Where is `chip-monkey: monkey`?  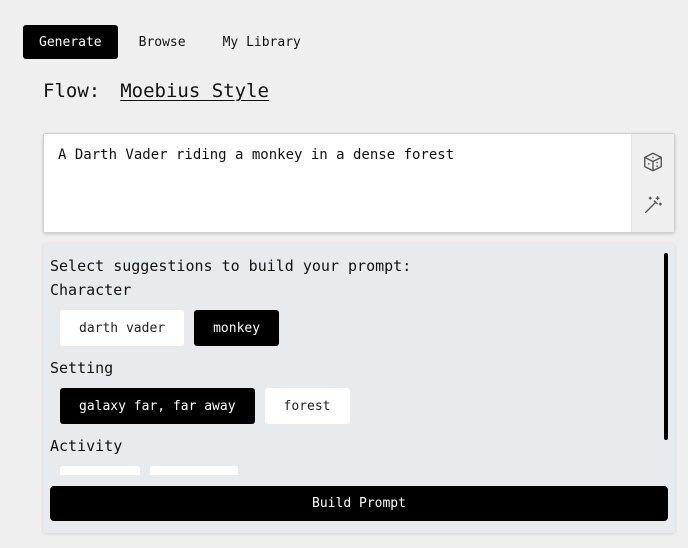 chip-monkey: monkey is located at coordinates (237, 328).